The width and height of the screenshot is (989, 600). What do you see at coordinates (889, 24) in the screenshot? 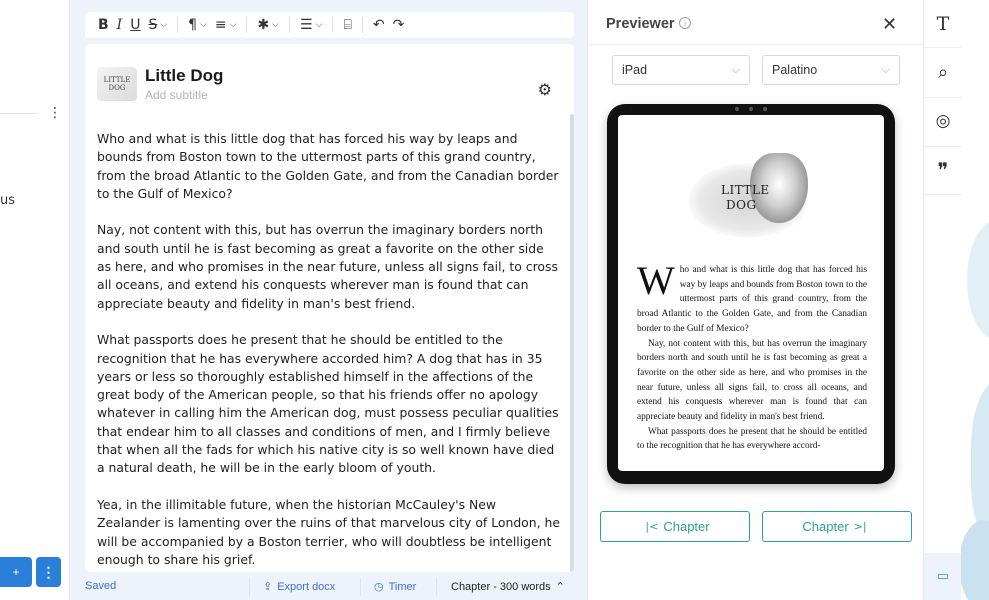
I see `close-icon: ✕` at bounding box center [889, 24].